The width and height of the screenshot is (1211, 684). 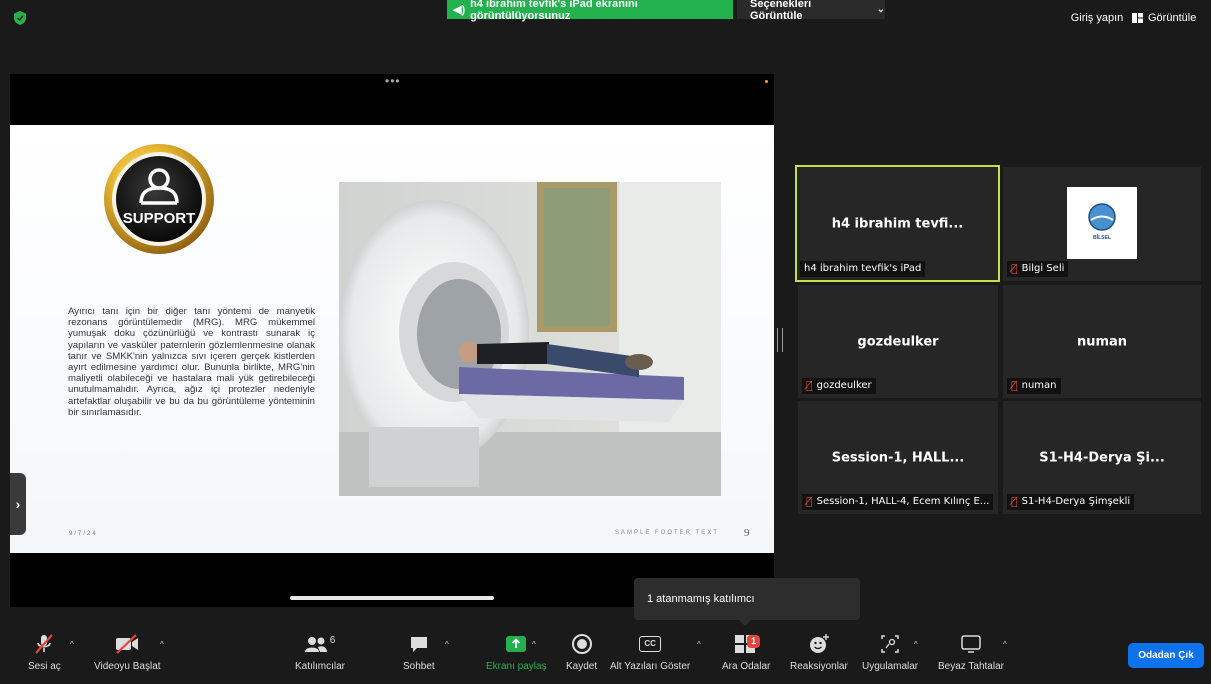 I want to click on video-off-icon, so click(x=127, y=644).